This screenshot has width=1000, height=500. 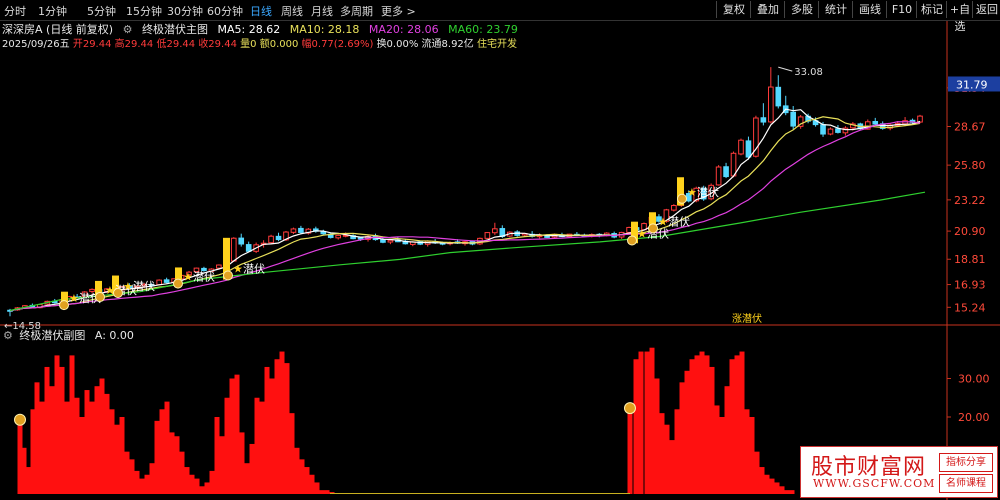 What do you see at coordinates (217, 44) in the screenshot?
I see `quote-close: 收29.44` at bounding box center [217, 44].